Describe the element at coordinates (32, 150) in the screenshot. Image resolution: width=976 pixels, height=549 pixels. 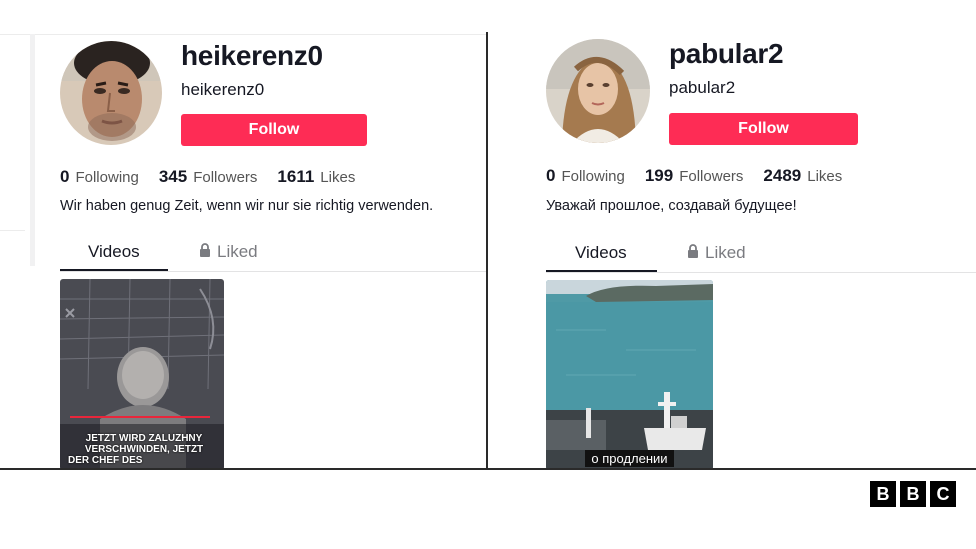
I see `sidebar-edge` at that location.